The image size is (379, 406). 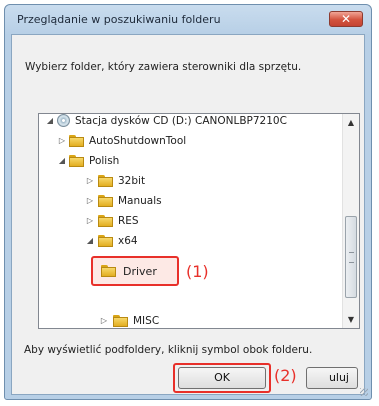 What do you see at coordinates (351, 319) in the screenshot?
I see `scroll-down-icon: ▼` at bounding box center [351, 319].